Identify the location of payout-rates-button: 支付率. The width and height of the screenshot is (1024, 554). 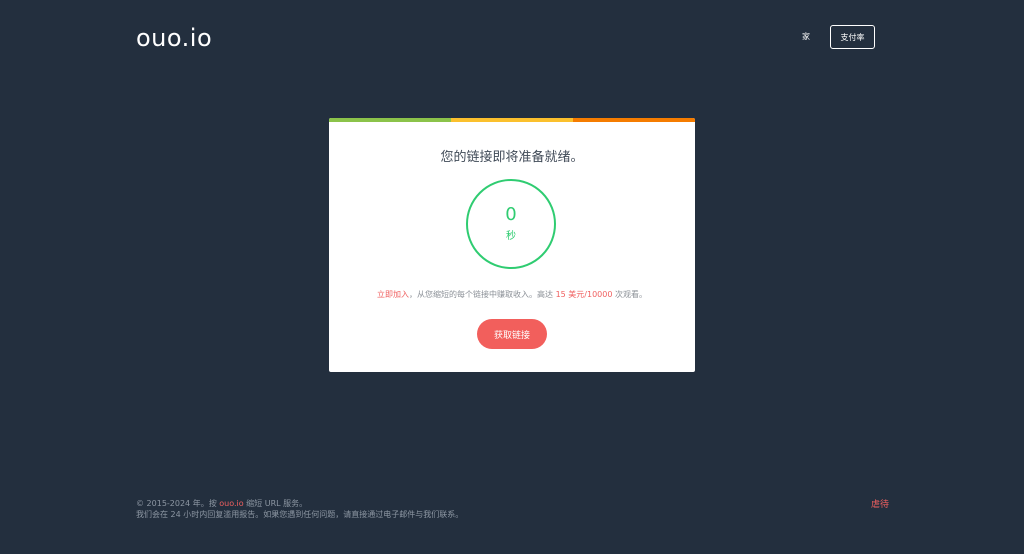
(852, 37).